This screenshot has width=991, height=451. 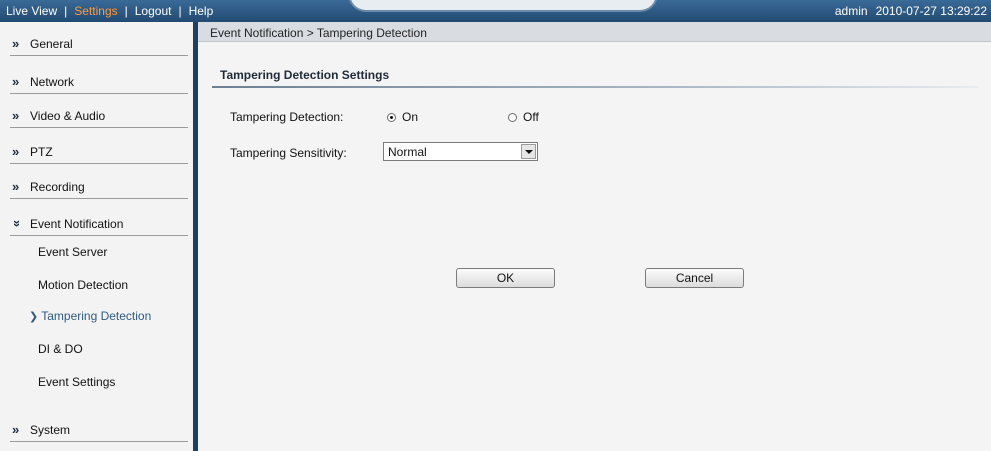 What do you see at coordinates (595, 87) in the screenshot?
I see `section-divider` at bounding box center [595, 87].